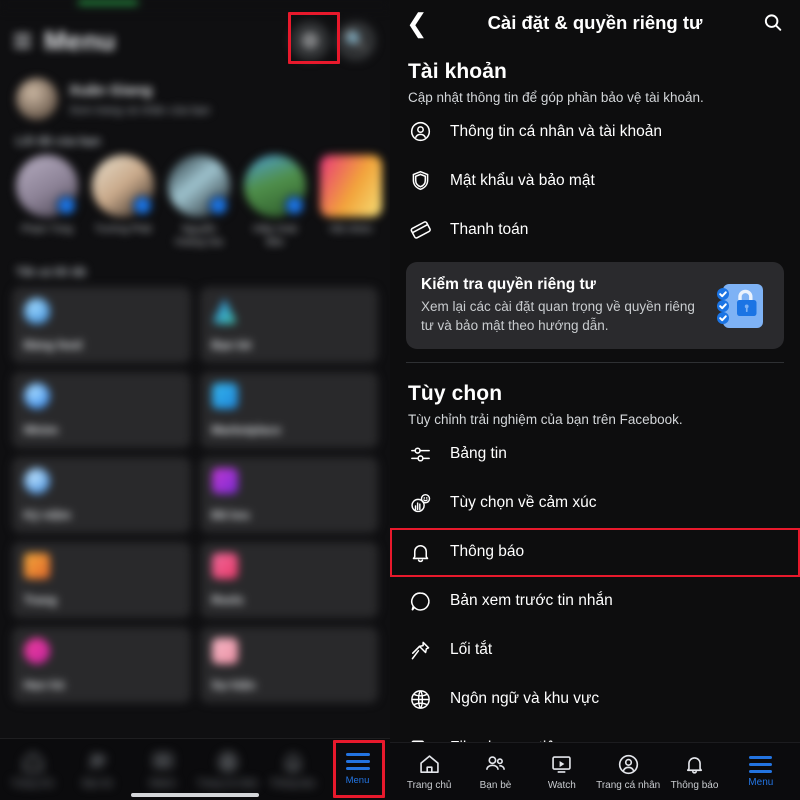 The width and height of the screenshot is (800, 800). Describe the element at coordinates (123, 202) in the screenshot. I see `list-item: Trường Phát` at that location.